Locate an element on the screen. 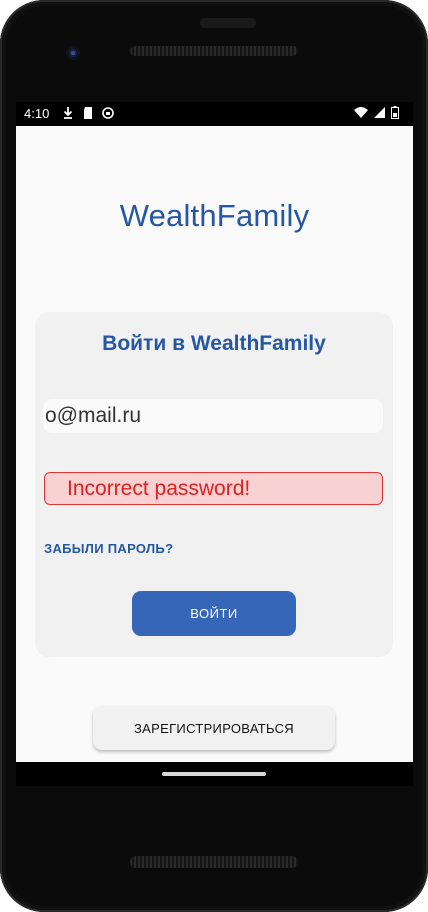 The image size is (428, 912). earpiece-slot is located at coordinates (228, 23).